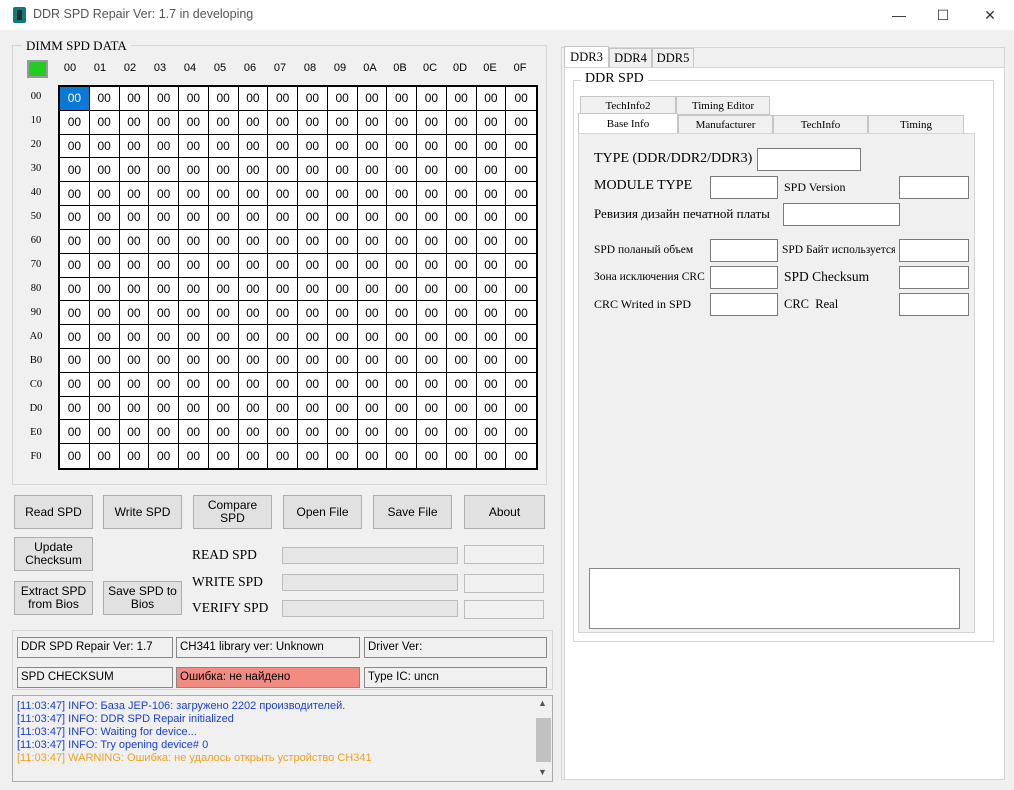 The image size is (1014, 790). Describe the element at coordinates (744, 304) in the screenshot. I see `crc-written-field` at that location.